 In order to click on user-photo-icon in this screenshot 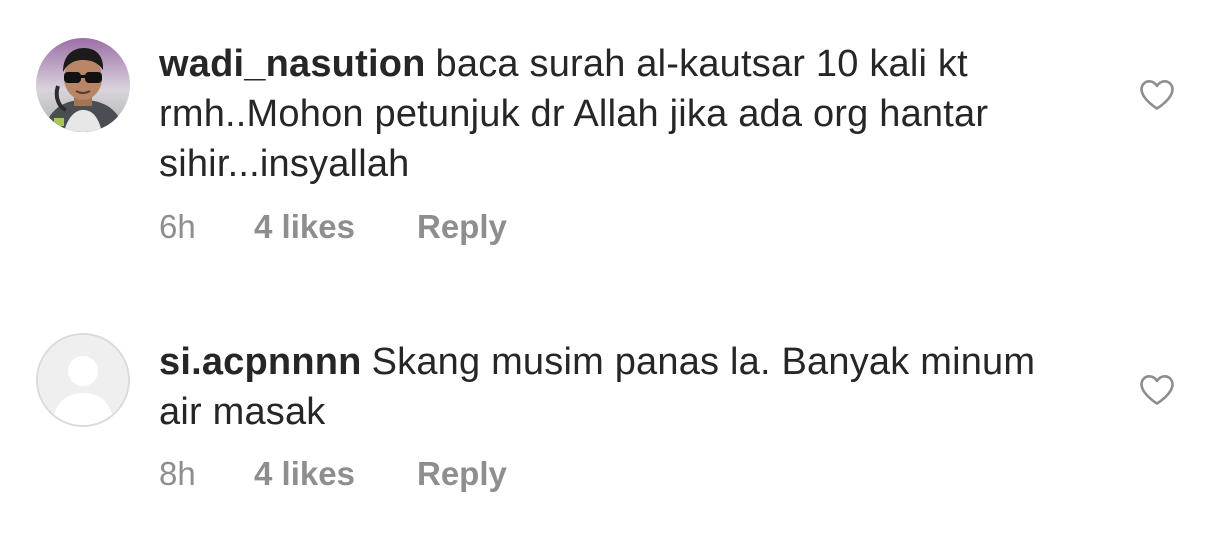, I will do `click(83, 85)`.